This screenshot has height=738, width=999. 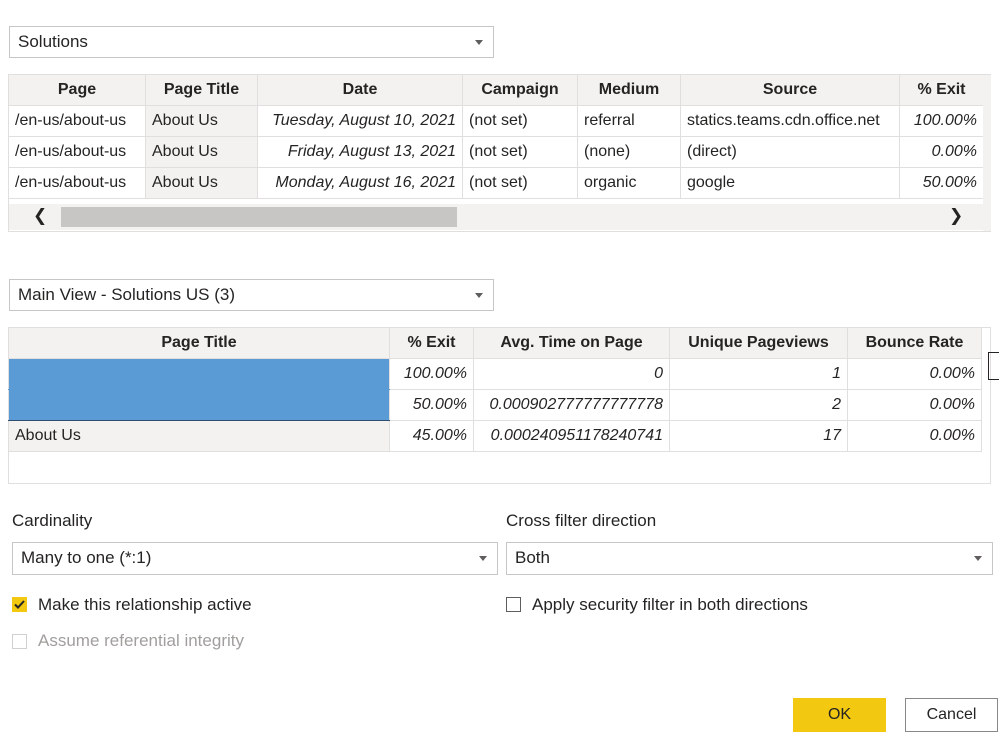 What do you see at coordinates (571, 436) in the screenshot?
I see `table-cell: 0.000240951178240741` at bounding box center [571, 436].